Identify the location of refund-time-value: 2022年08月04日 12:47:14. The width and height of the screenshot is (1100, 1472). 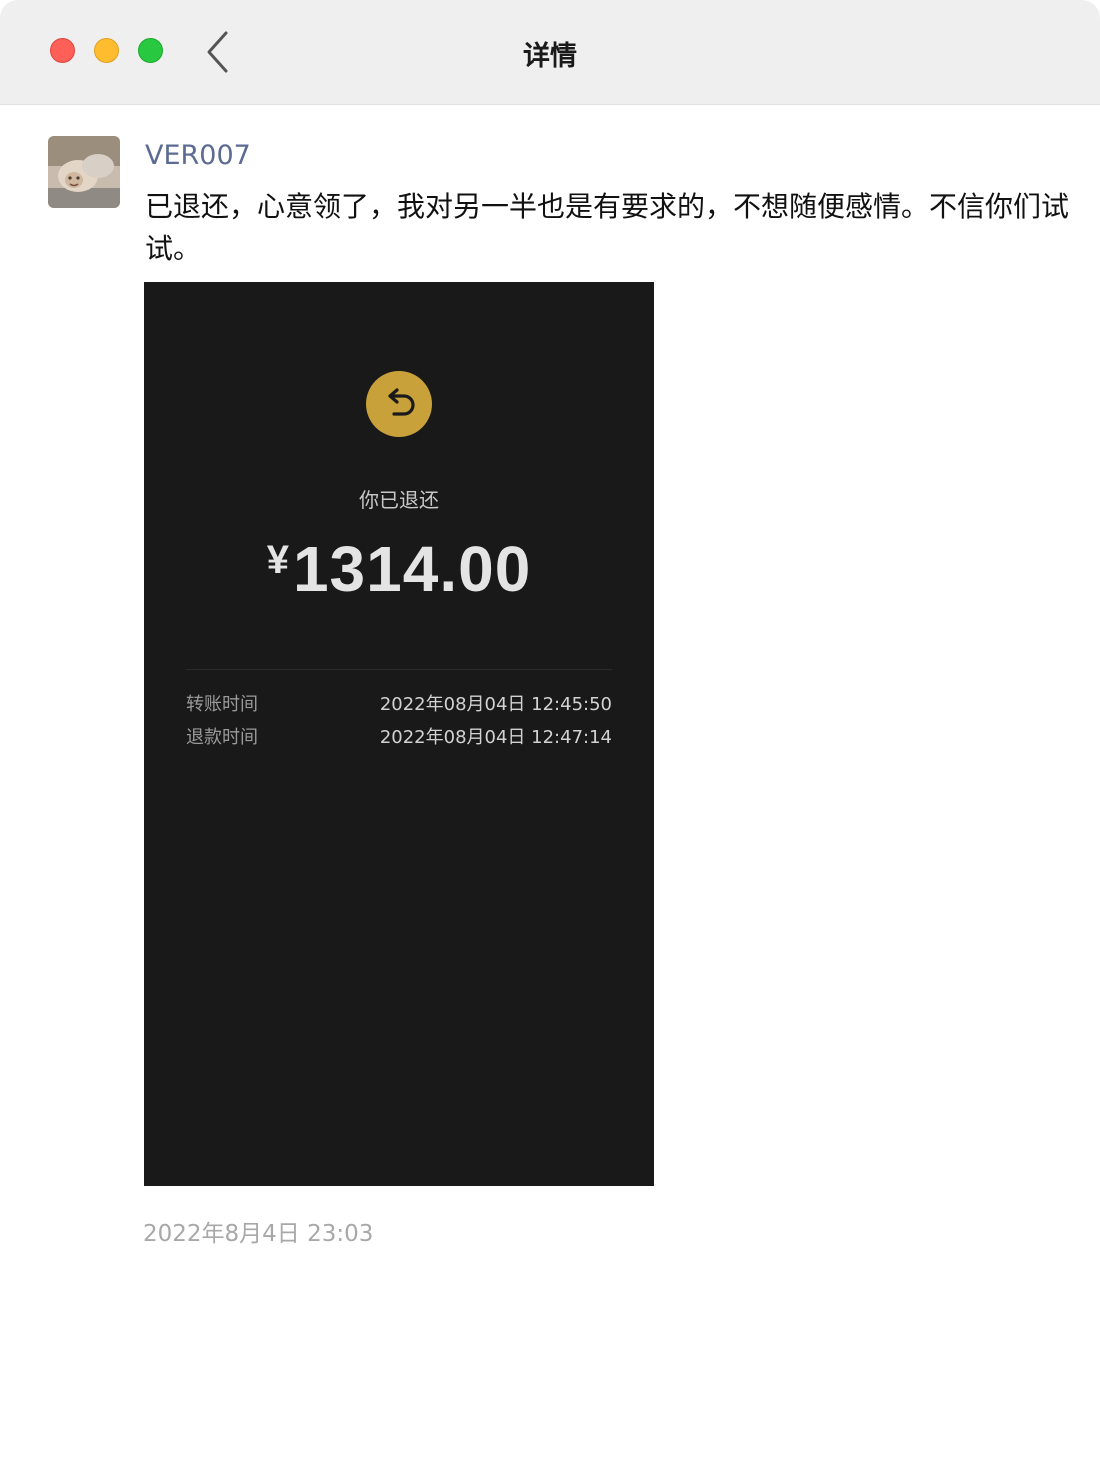
(495, 737).